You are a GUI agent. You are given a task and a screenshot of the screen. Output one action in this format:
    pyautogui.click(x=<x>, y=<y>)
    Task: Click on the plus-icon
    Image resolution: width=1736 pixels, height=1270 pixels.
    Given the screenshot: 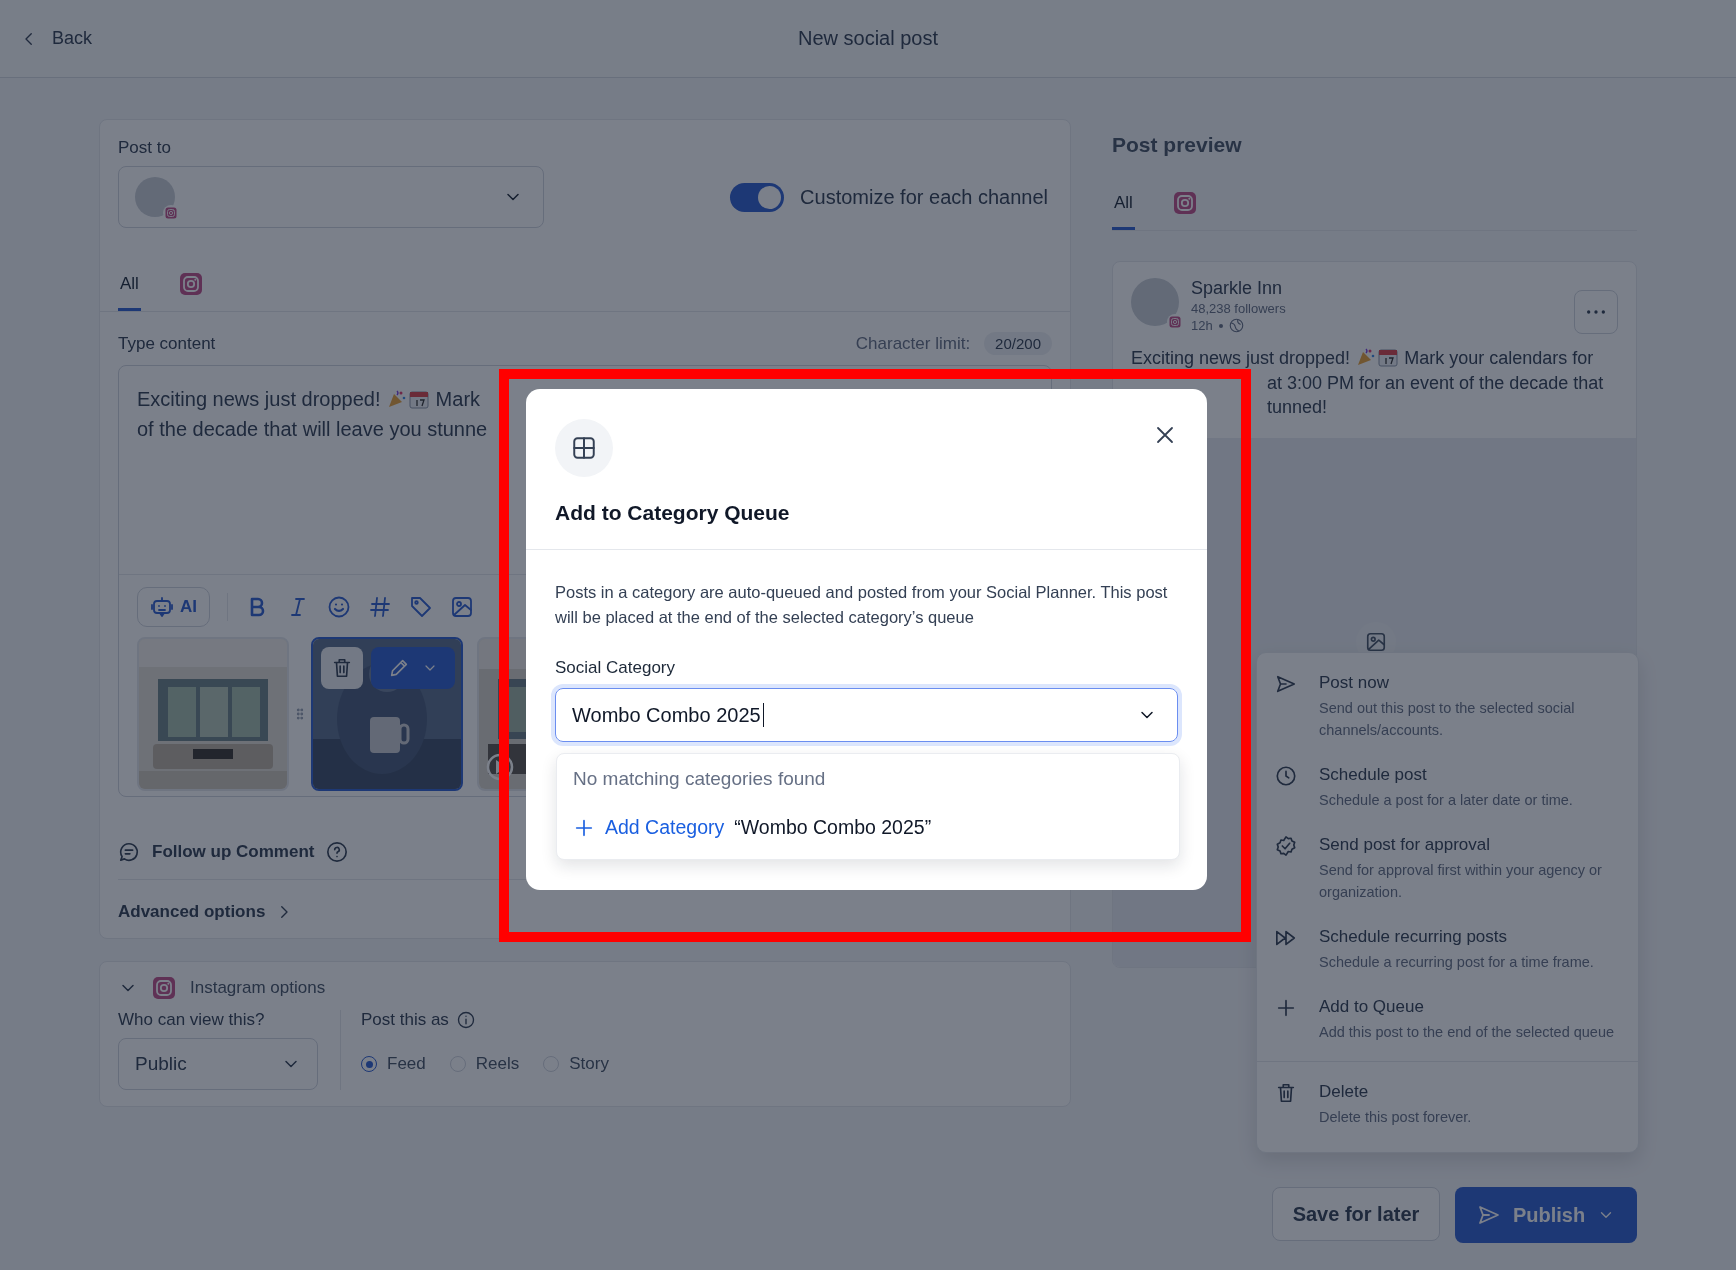 What is the action you would take?
    pyautogui.click(x=1286, y=1008)
    